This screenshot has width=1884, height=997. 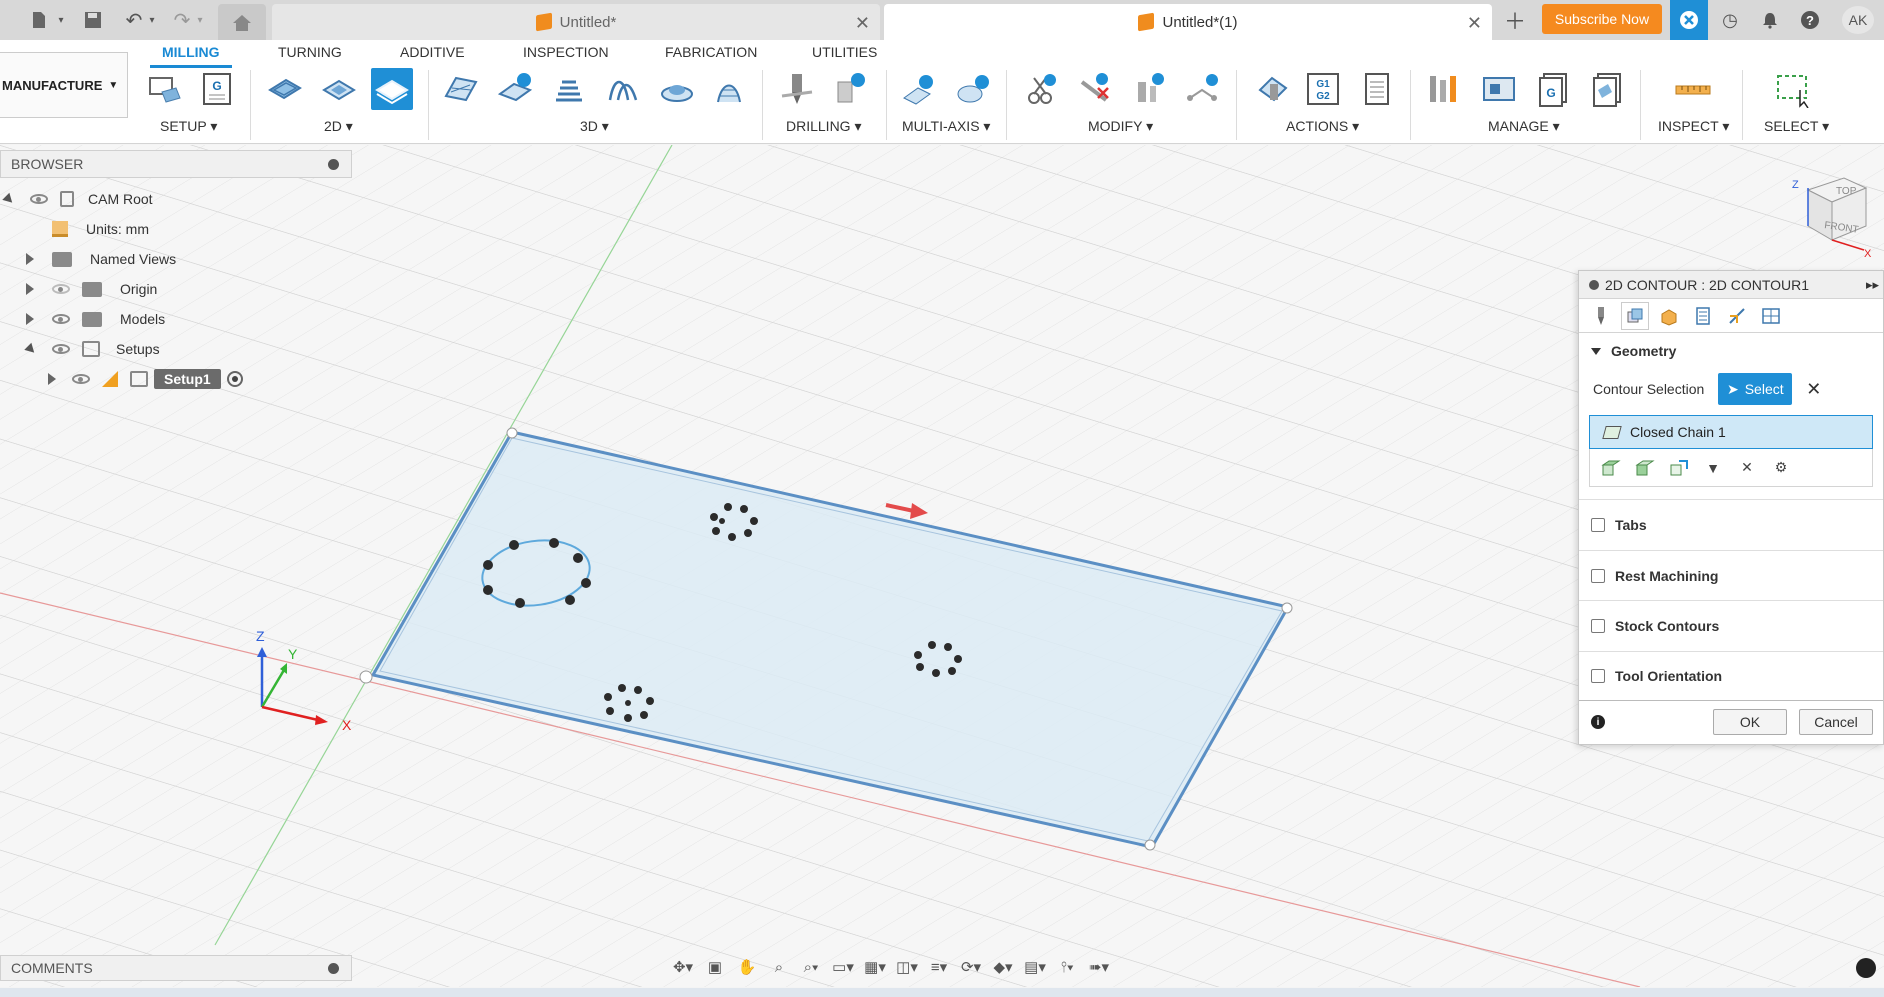 I want to click on tool-orientation-header: Tool Orientation, so click(x=1731, y=676).